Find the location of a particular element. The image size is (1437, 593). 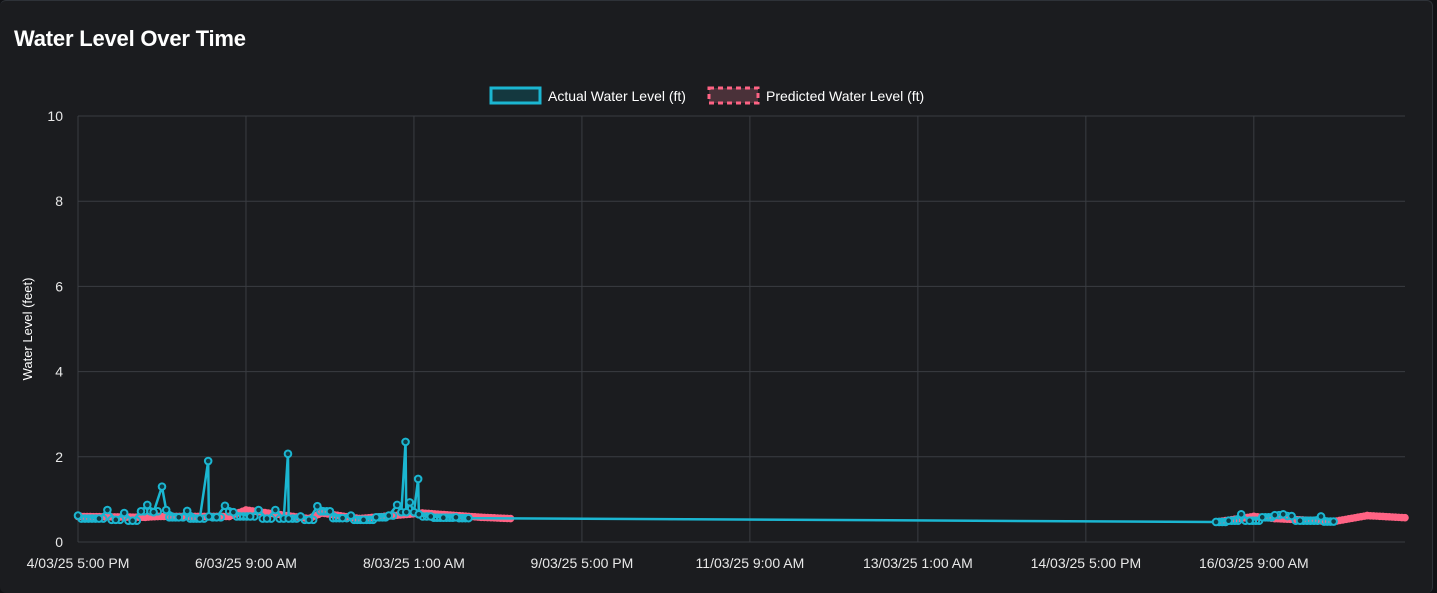

y-tick-label: 4 is located at coordinates (59, 372).